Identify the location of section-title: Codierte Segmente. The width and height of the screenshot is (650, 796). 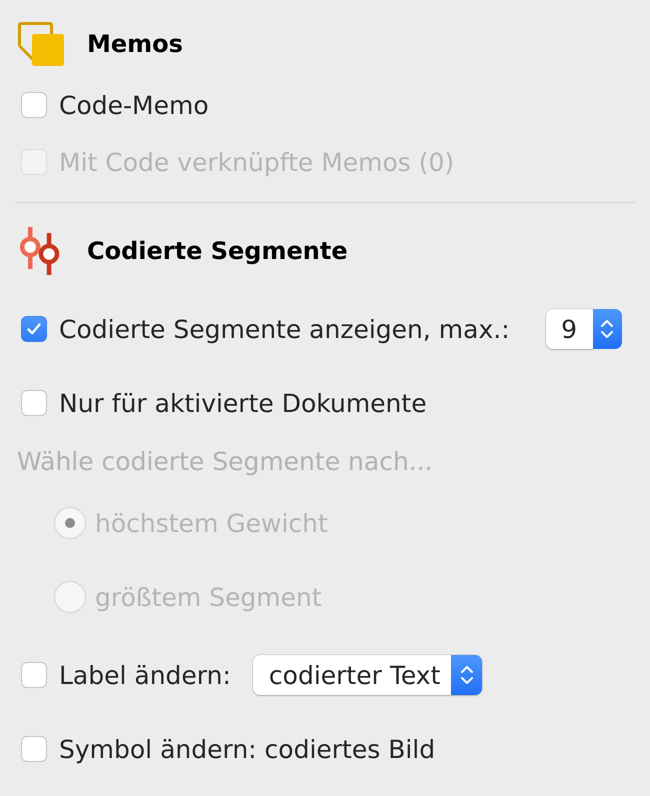
(217, 251).